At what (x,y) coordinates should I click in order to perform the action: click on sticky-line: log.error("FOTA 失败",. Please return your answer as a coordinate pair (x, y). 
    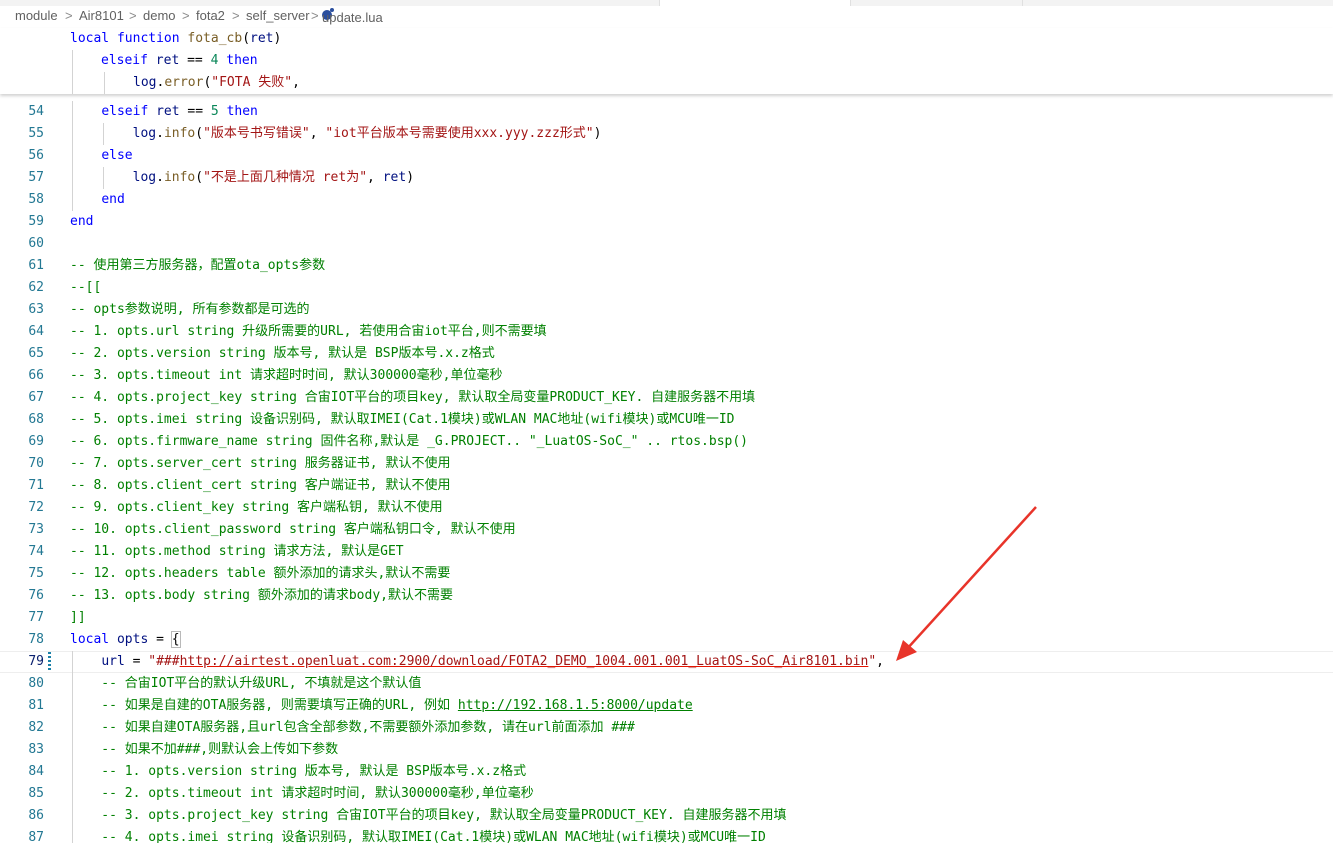
    Looking at the image, I should click on (666, 83).